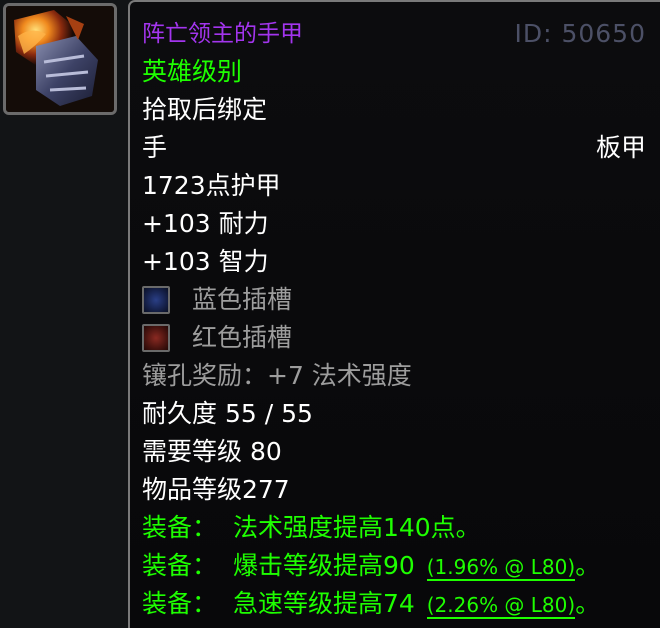 The height and width of the screenshot is (628, 660). I want to click on equip-effect-2-text: 爆击等级提高90, so click(323, 565).